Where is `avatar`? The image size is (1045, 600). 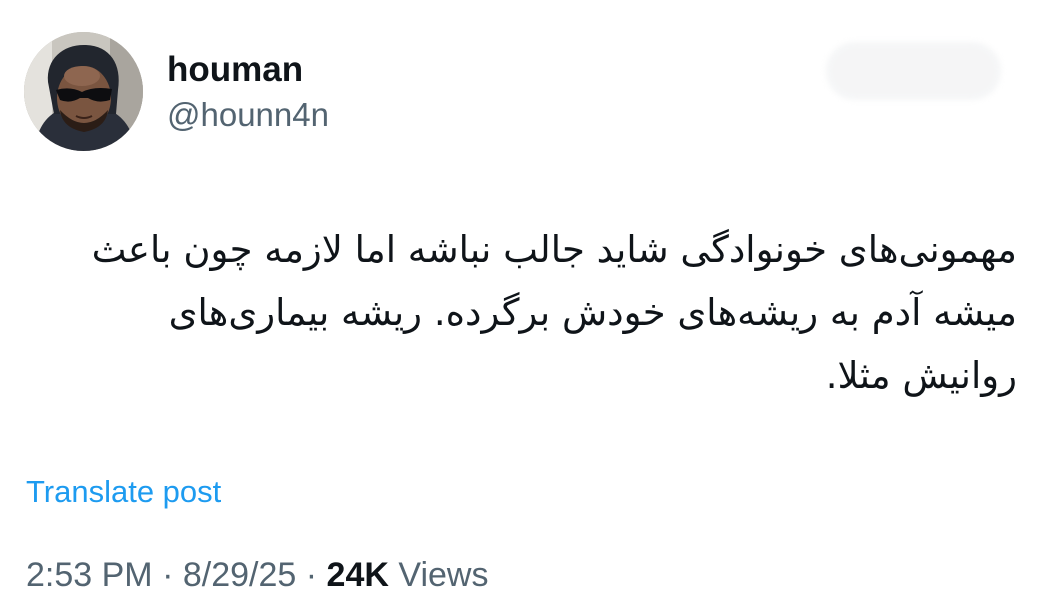
avatar is located at coordinates (83, 91).